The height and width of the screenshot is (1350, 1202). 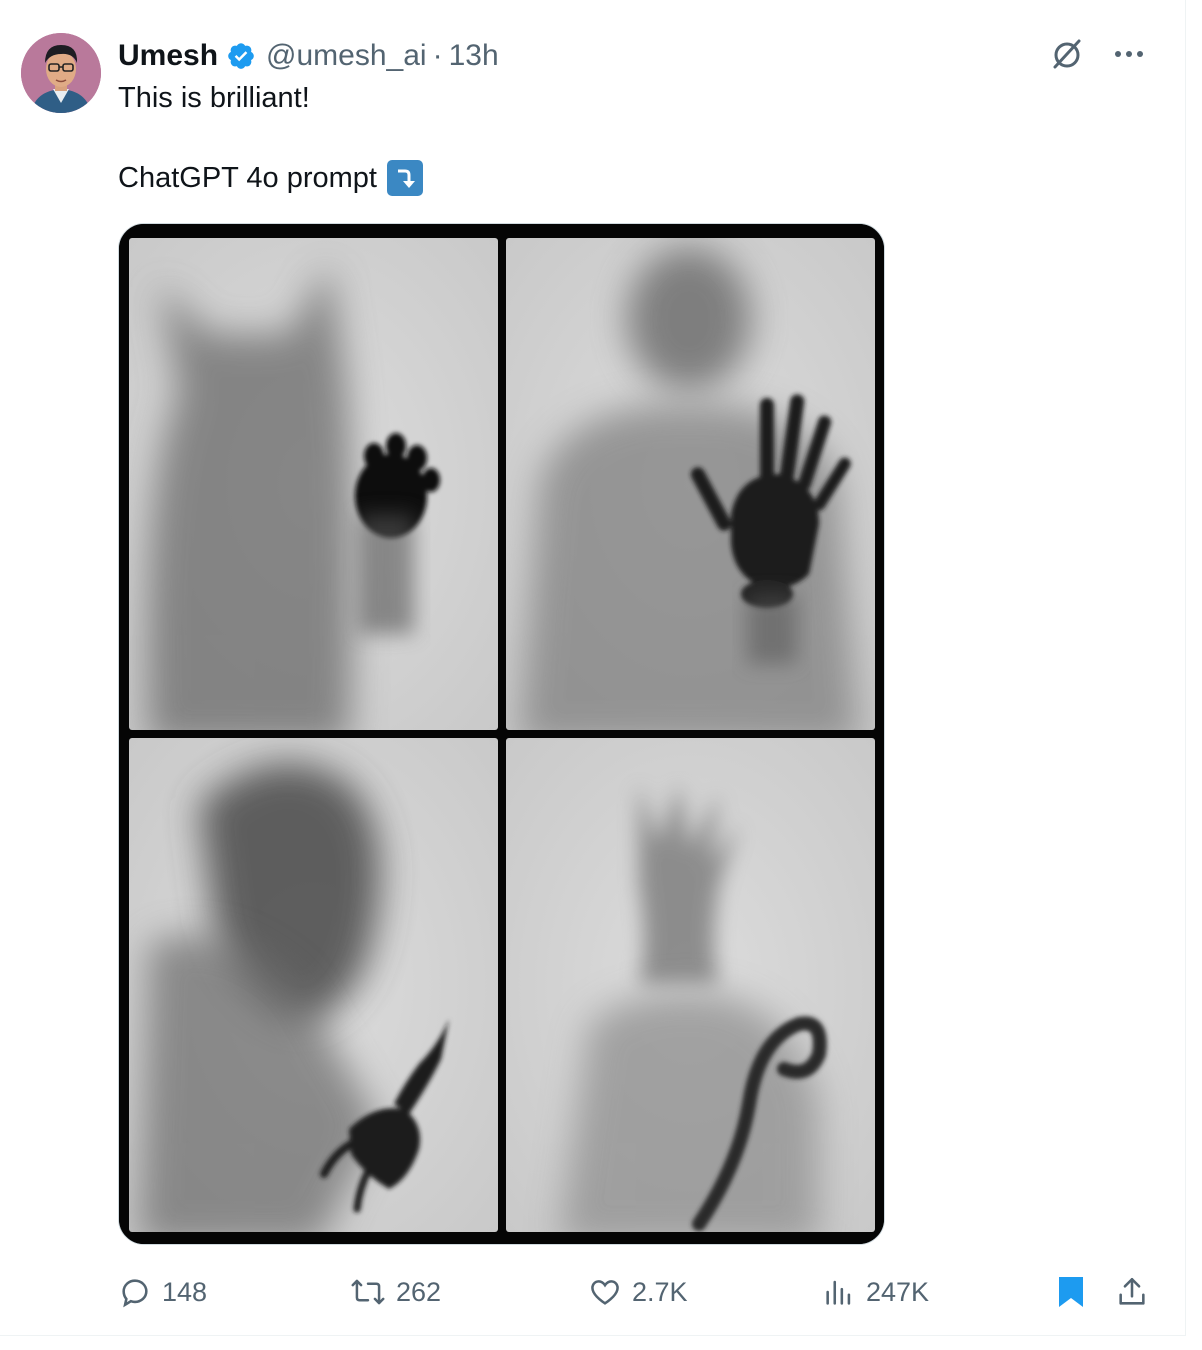 I want to click on avatar, so click(x=61, y=73).